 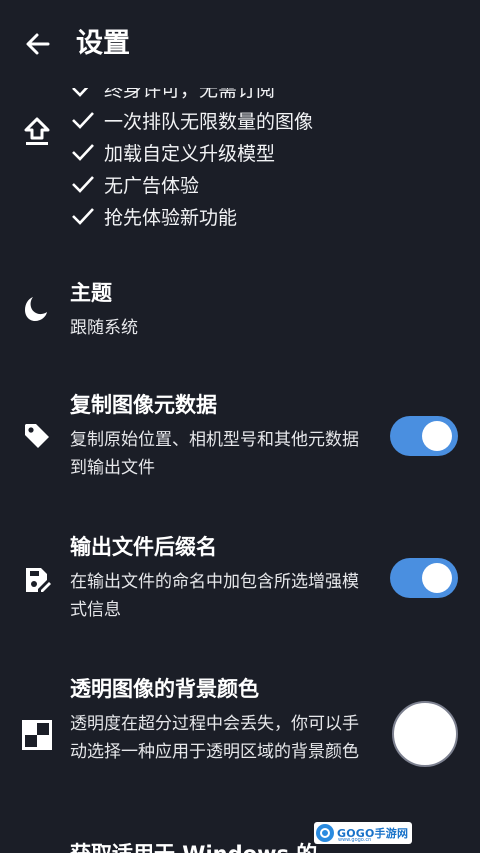 I want to click on watermark: GOGO手游网 www.gogo.cn, so click(x=363, y=833).